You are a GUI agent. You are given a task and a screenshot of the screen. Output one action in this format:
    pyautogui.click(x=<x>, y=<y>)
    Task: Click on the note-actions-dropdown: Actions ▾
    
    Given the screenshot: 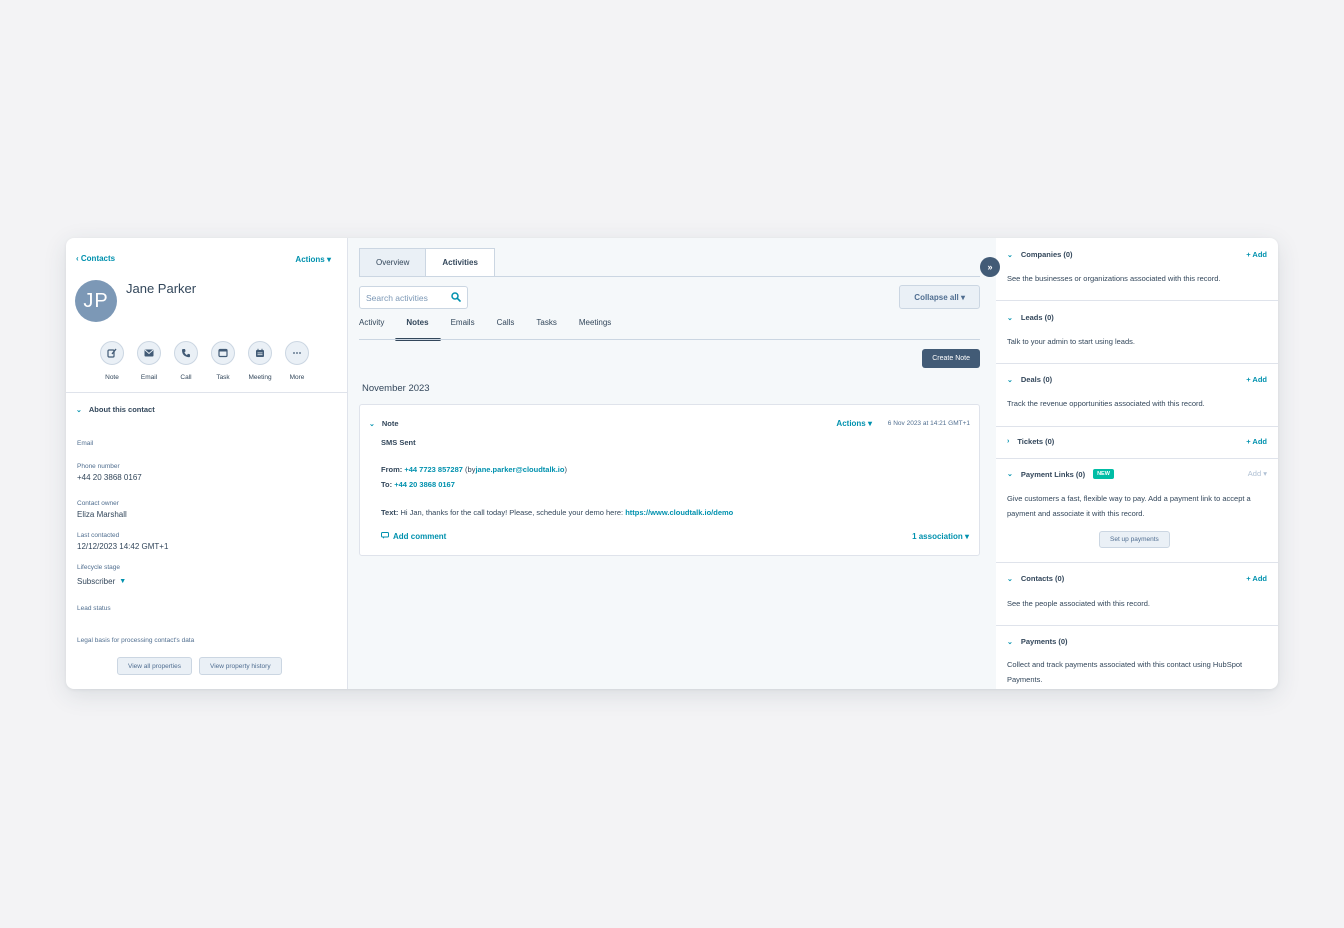 What is the action you would take?
    pyautogui.click(x=854, y=423)
    